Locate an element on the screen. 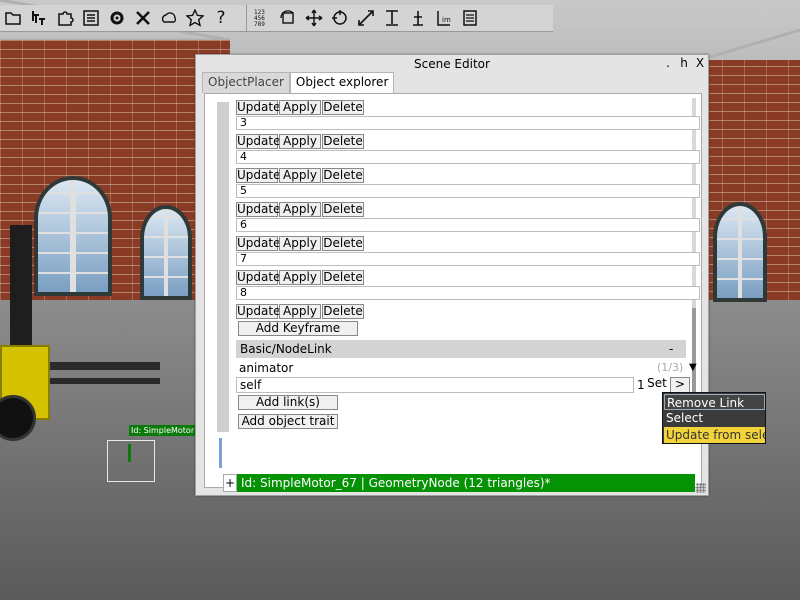 This screenshot has height=600, width=800. menu-item-select: Select is located at coordinates (714, 418).